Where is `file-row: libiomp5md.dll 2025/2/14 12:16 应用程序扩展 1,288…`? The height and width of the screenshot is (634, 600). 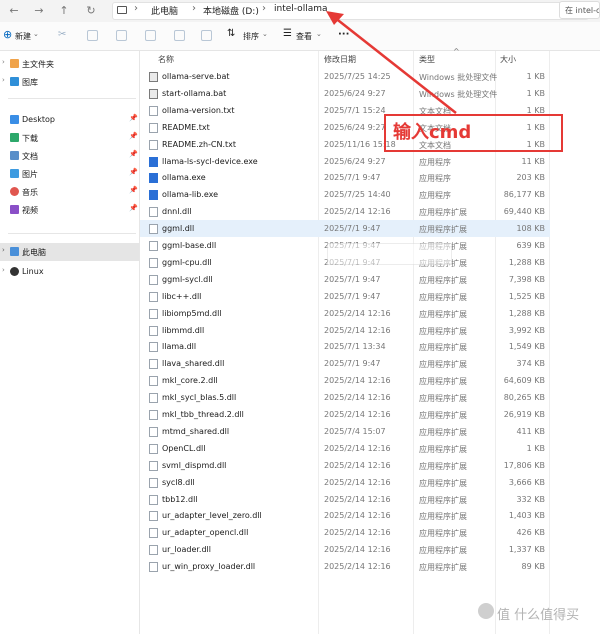
file-row: libiomp5md.dll 2025/2/14 12:16 应用程序扩展 1,288… is located at coordinates (345, 313).